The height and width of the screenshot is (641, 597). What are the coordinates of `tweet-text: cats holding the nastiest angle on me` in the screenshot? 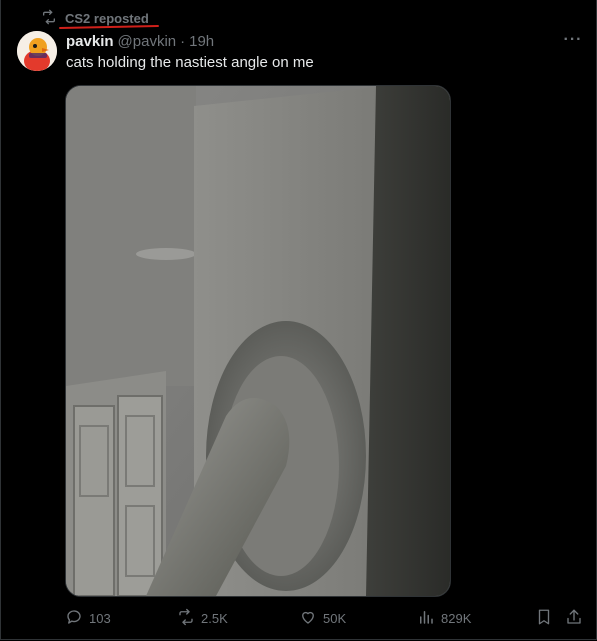 It's located at (190, 62).